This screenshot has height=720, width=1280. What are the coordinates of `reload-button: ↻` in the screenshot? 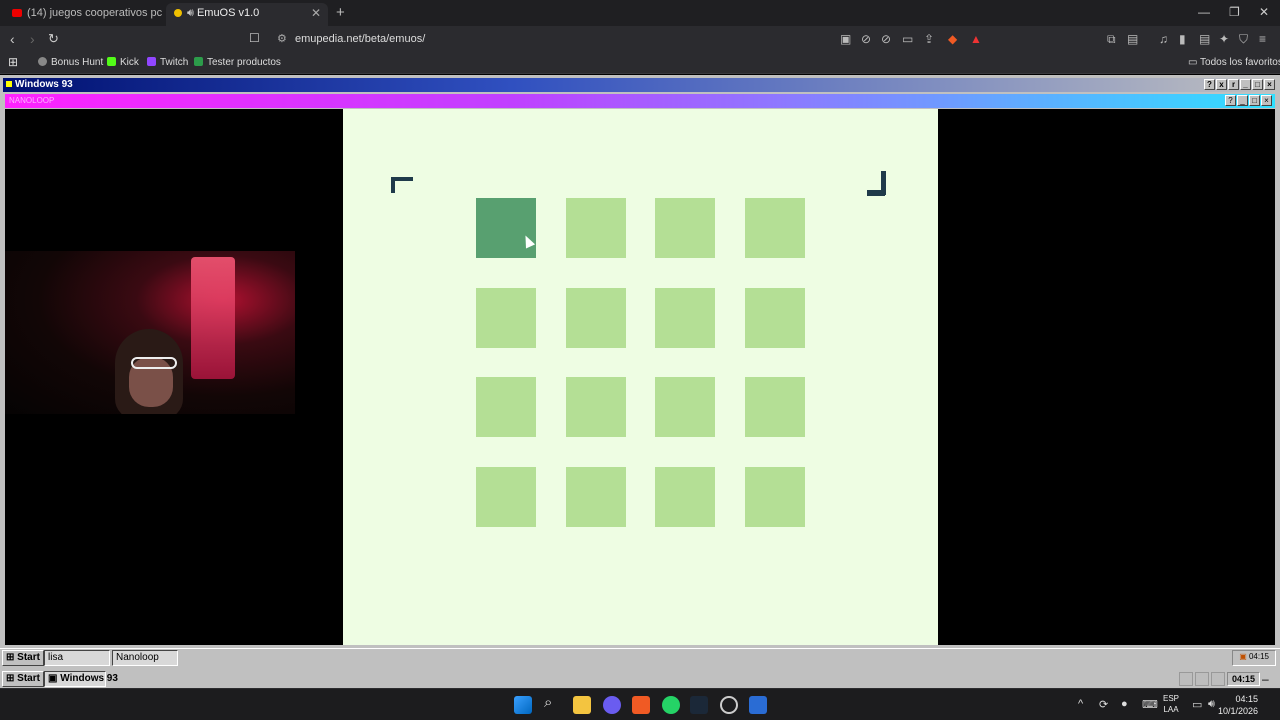 It's located at (53, 39).